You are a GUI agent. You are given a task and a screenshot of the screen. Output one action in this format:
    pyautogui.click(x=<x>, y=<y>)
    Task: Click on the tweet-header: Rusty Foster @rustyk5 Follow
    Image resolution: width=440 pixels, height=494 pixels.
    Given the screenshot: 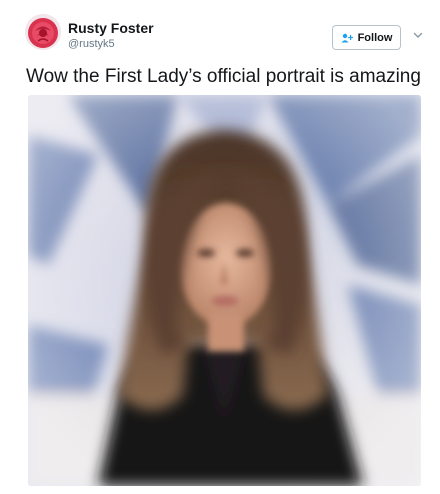 What is the action you would take?
    pyautogui.click(x=225, y=36)
    